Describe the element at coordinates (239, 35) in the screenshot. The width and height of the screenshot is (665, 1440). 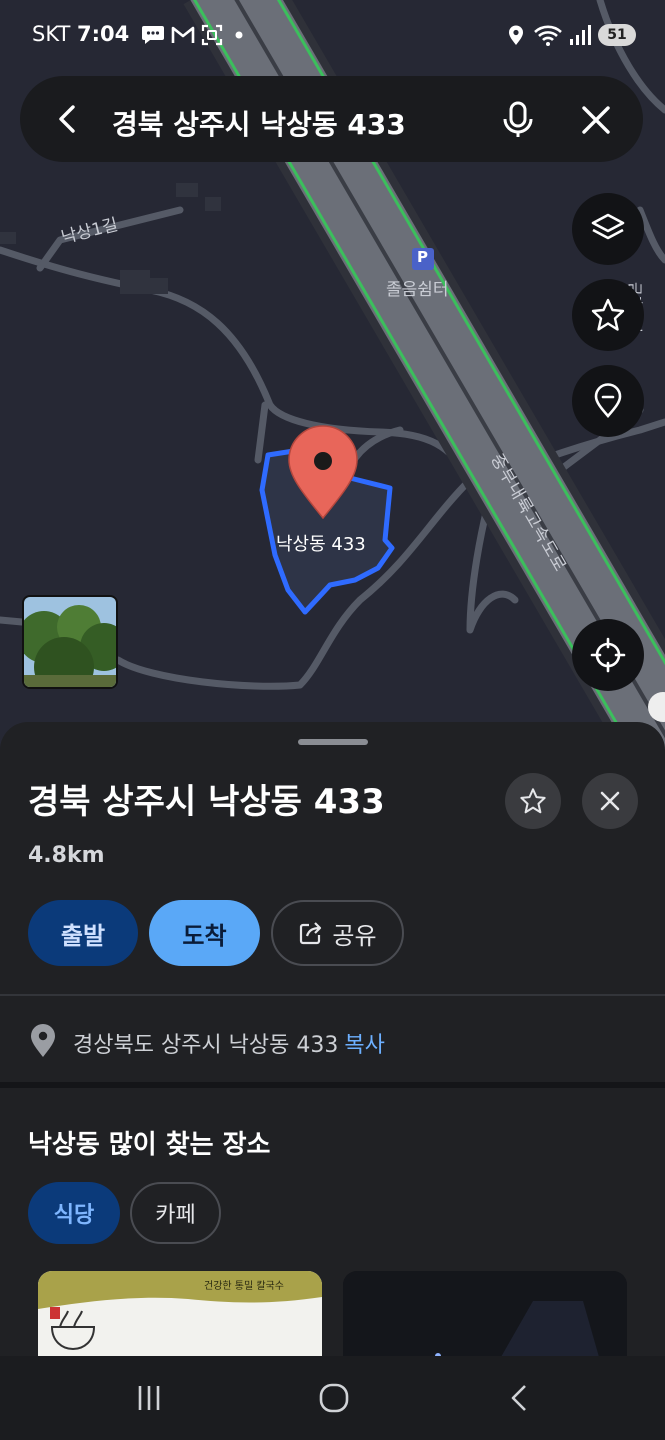
I see `dot-icon` at that location.